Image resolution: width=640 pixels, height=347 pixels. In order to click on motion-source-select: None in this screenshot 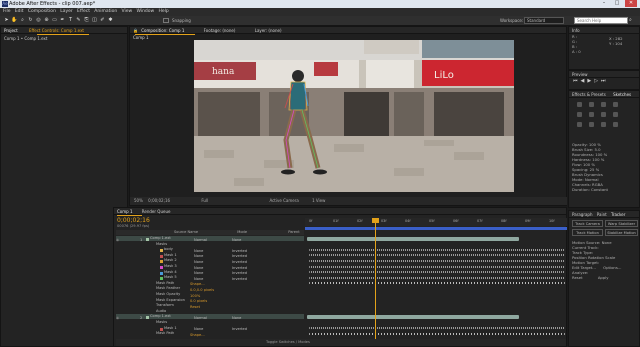, I will do `click(607, 242)`.